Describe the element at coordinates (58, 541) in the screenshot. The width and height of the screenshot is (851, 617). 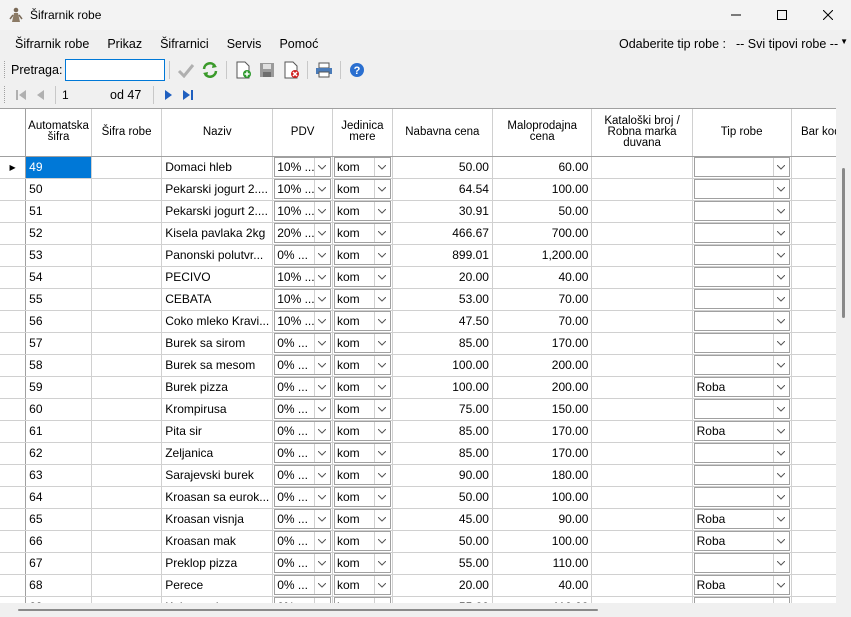
I see `cell-automatska-sifra: 66` at that location.